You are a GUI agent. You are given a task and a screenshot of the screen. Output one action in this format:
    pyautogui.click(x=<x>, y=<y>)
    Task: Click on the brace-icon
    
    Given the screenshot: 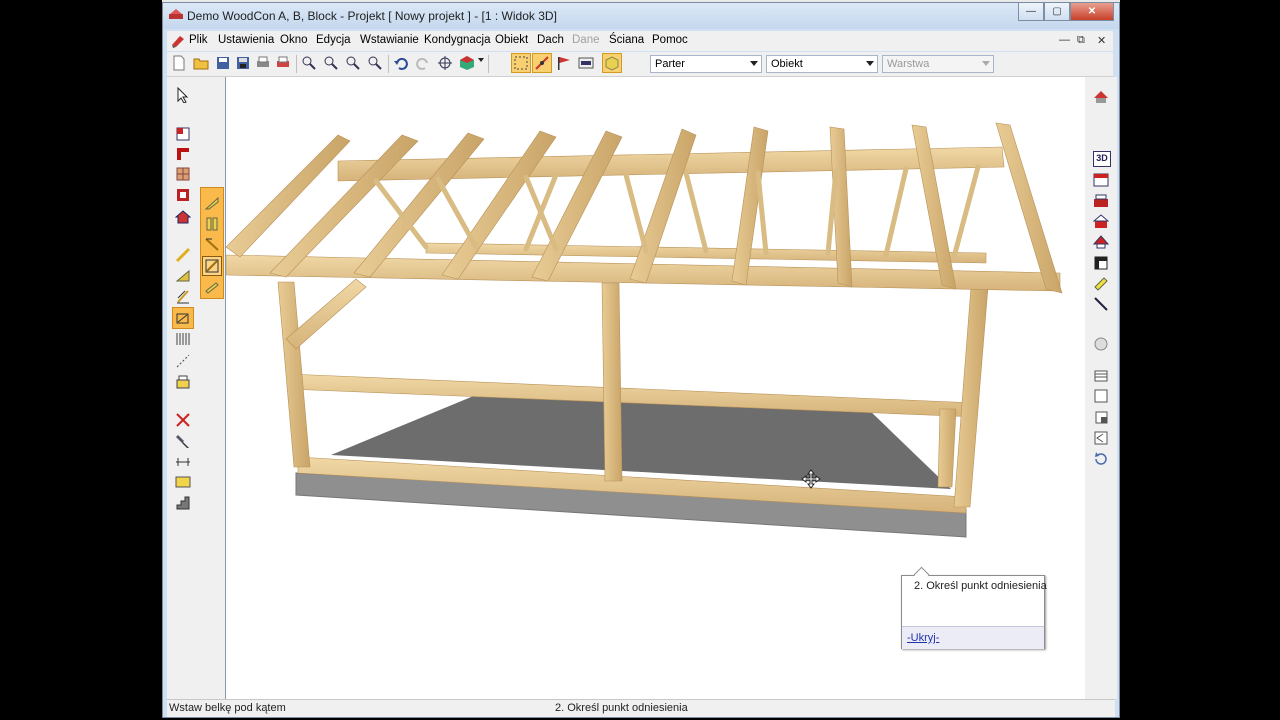 What is the action you would take?
    pyautogui.click(x=212, y=287)
    